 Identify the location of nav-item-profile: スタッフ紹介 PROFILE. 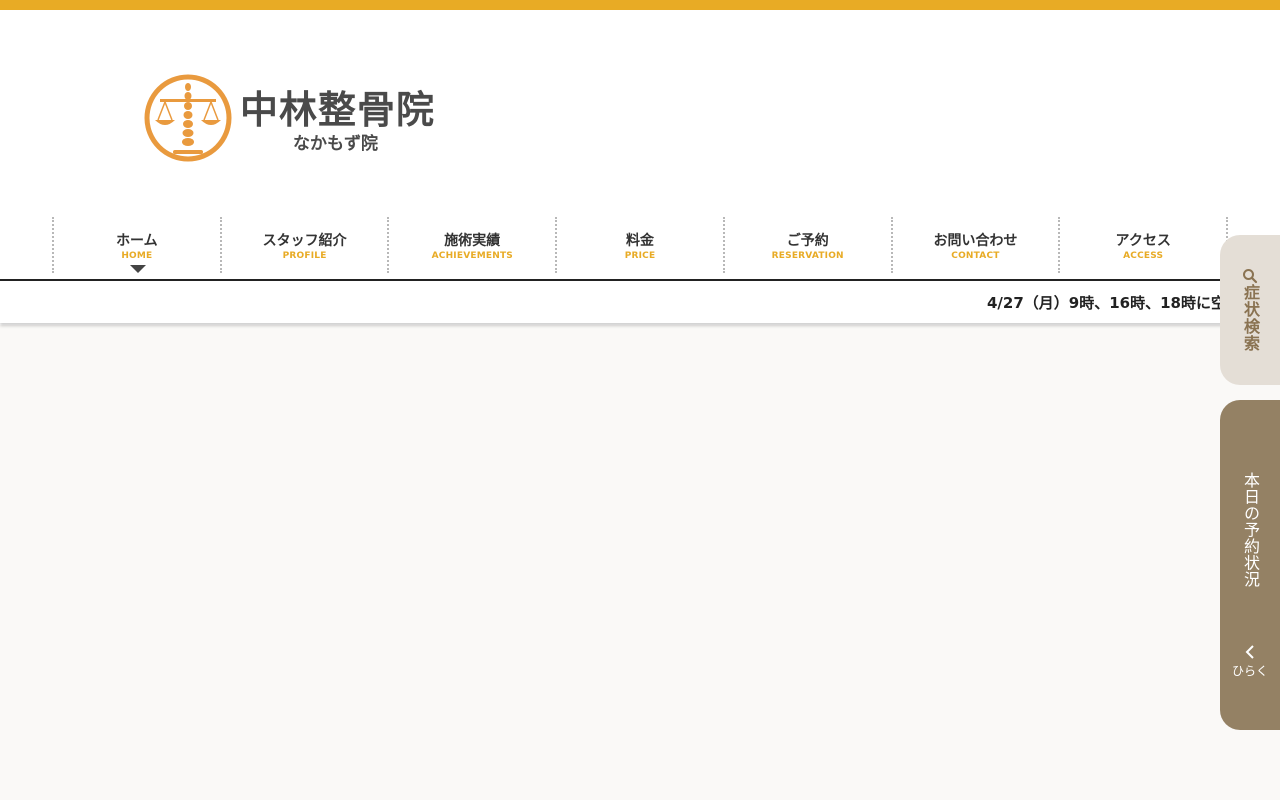
(306, 245).